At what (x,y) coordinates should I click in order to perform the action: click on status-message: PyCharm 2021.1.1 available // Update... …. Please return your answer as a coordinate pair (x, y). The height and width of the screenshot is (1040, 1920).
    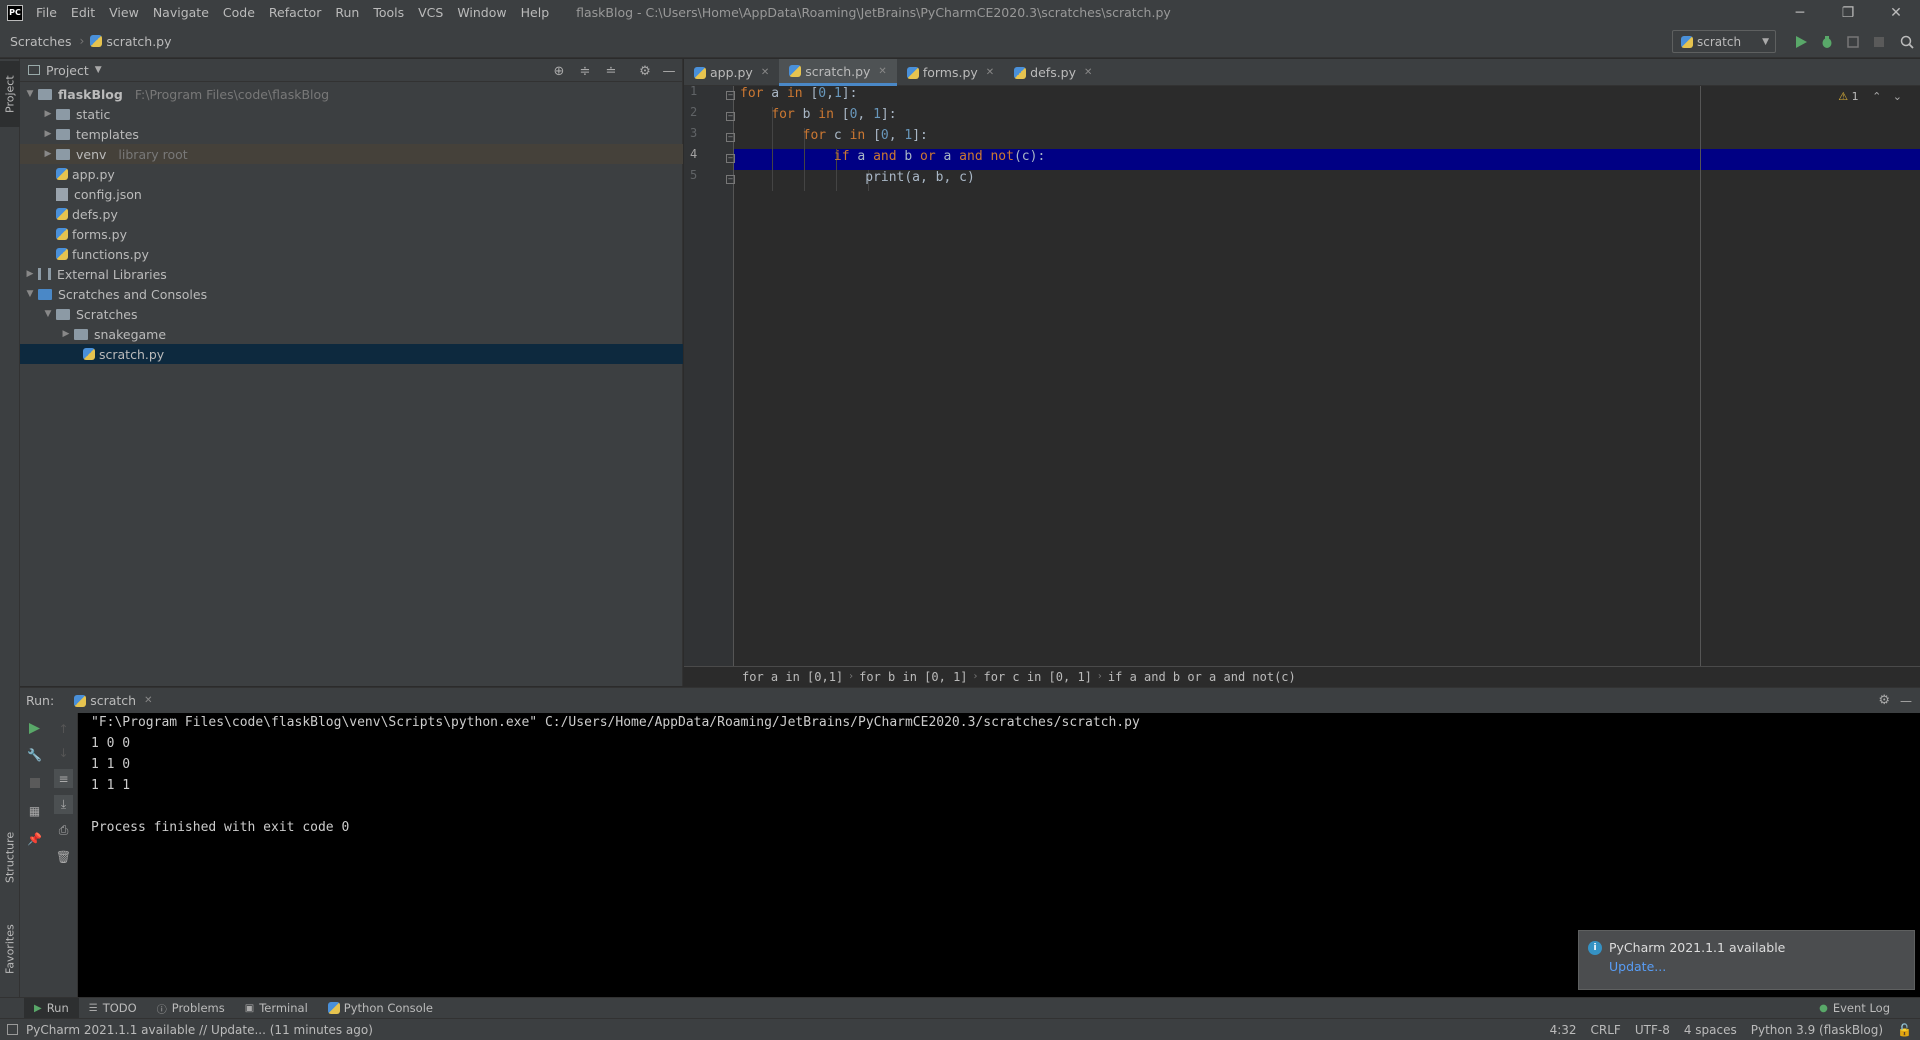
    Looking at the image, I should click on (199, 1030).